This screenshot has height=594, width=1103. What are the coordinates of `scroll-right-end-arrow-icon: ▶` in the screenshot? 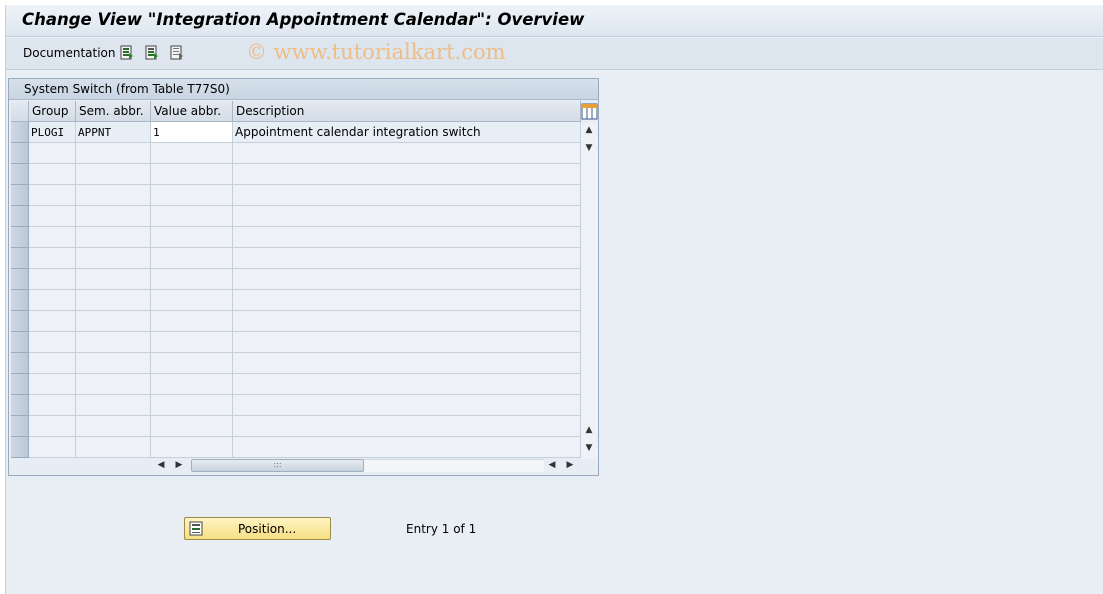 It's located at (570, 465).